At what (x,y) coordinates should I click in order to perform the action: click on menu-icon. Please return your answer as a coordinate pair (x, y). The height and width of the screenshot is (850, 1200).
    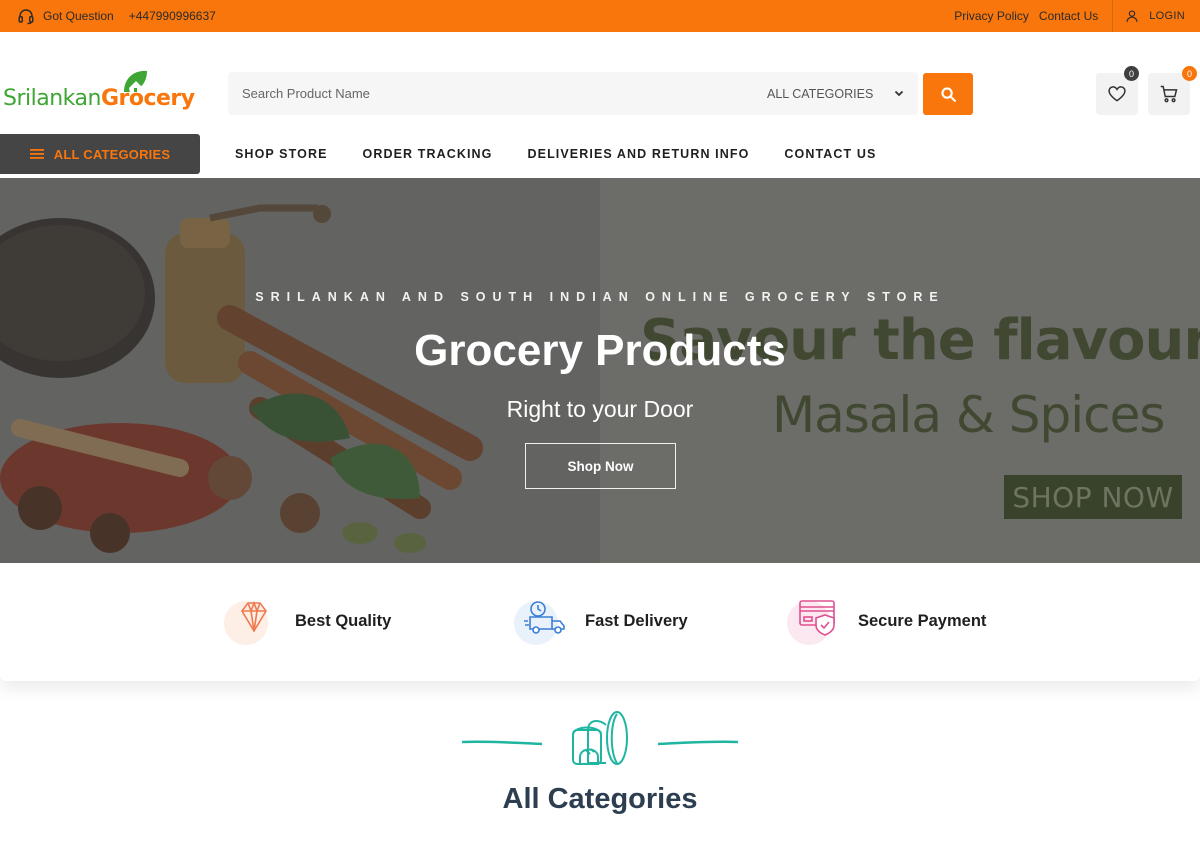
    Looking at the image, I should click on (36, 154).